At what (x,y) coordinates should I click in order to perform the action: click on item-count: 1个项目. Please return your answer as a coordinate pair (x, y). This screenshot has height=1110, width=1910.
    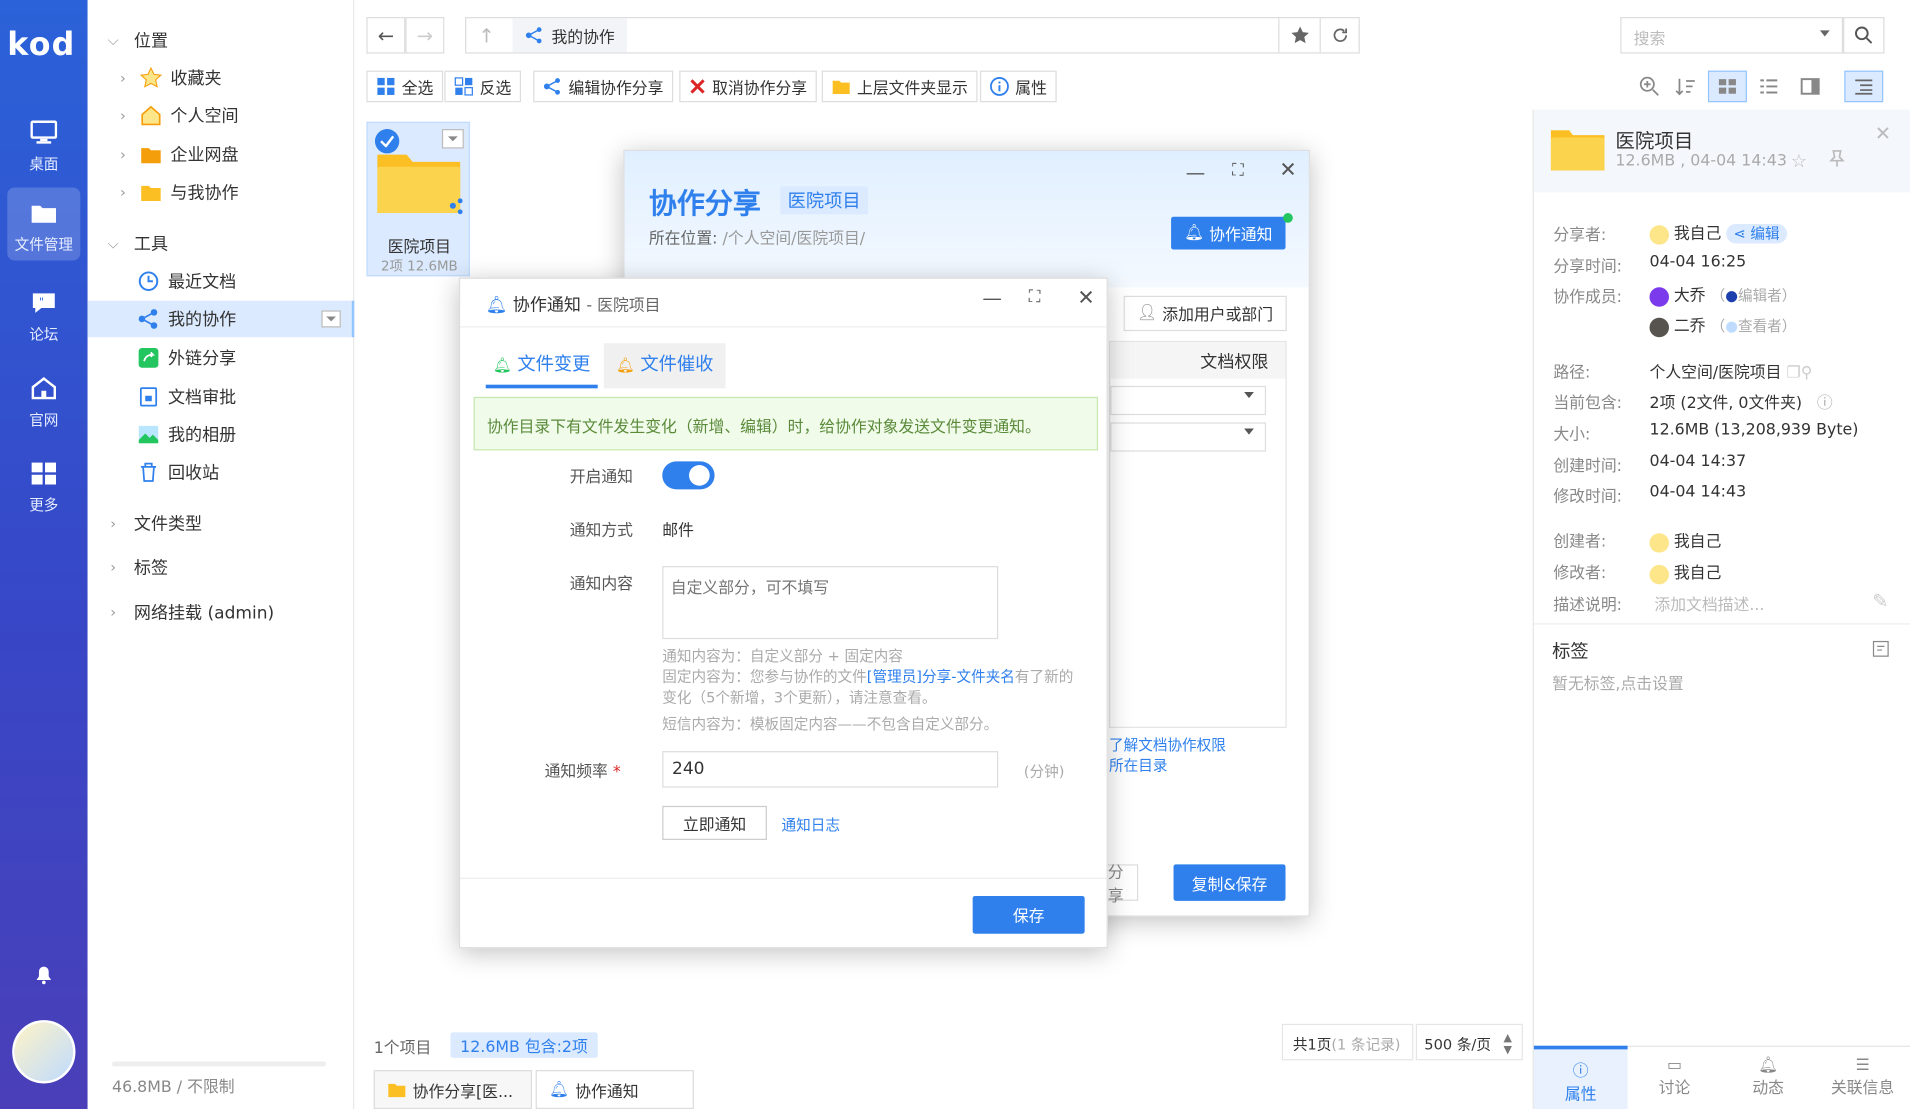
    Looking at the image, I should click on (402, 1048).